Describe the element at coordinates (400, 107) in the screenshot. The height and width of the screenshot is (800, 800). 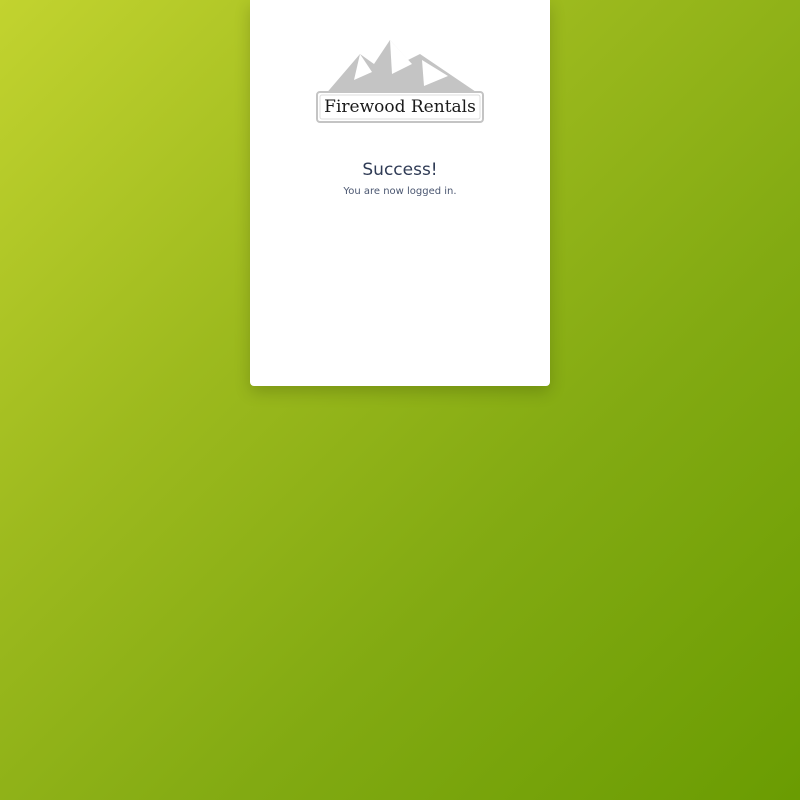
I see `logo-text: Firewood Rentals` at that location.